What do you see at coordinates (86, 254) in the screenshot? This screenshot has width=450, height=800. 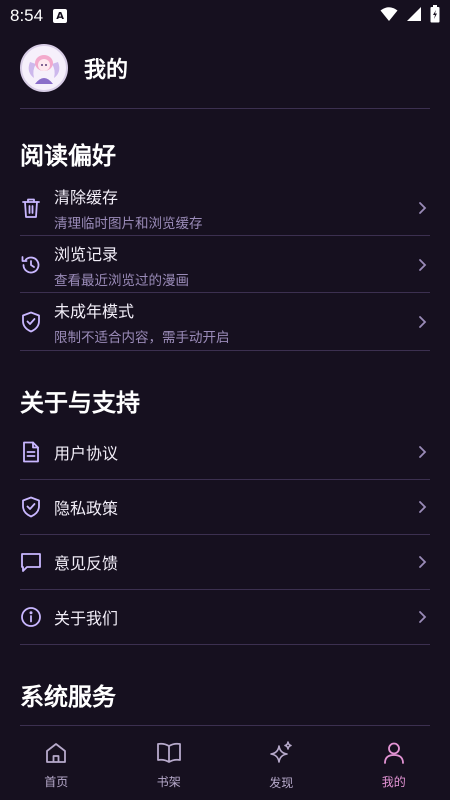 I see `menu-item-label: 浏览记录` at bounding box center [86, 254].